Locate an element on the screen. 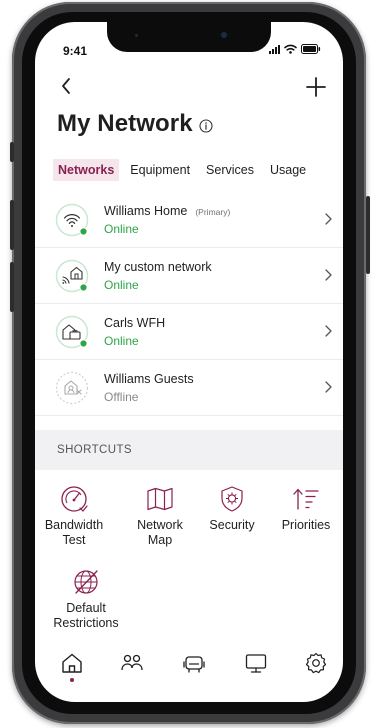 The height and width of the screenshot is (728, 378). shortcut-label: Network Map is located at coordinates (160, 532).